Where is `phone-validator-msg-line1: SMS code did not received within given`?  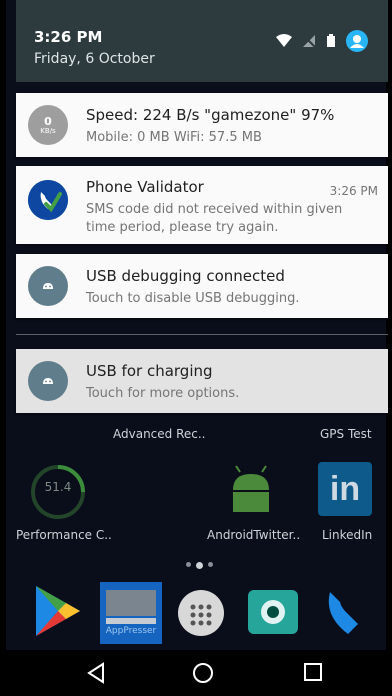
phone-validator-msg-line1: SMS code did not received within given is located at coordinates (214, 209).